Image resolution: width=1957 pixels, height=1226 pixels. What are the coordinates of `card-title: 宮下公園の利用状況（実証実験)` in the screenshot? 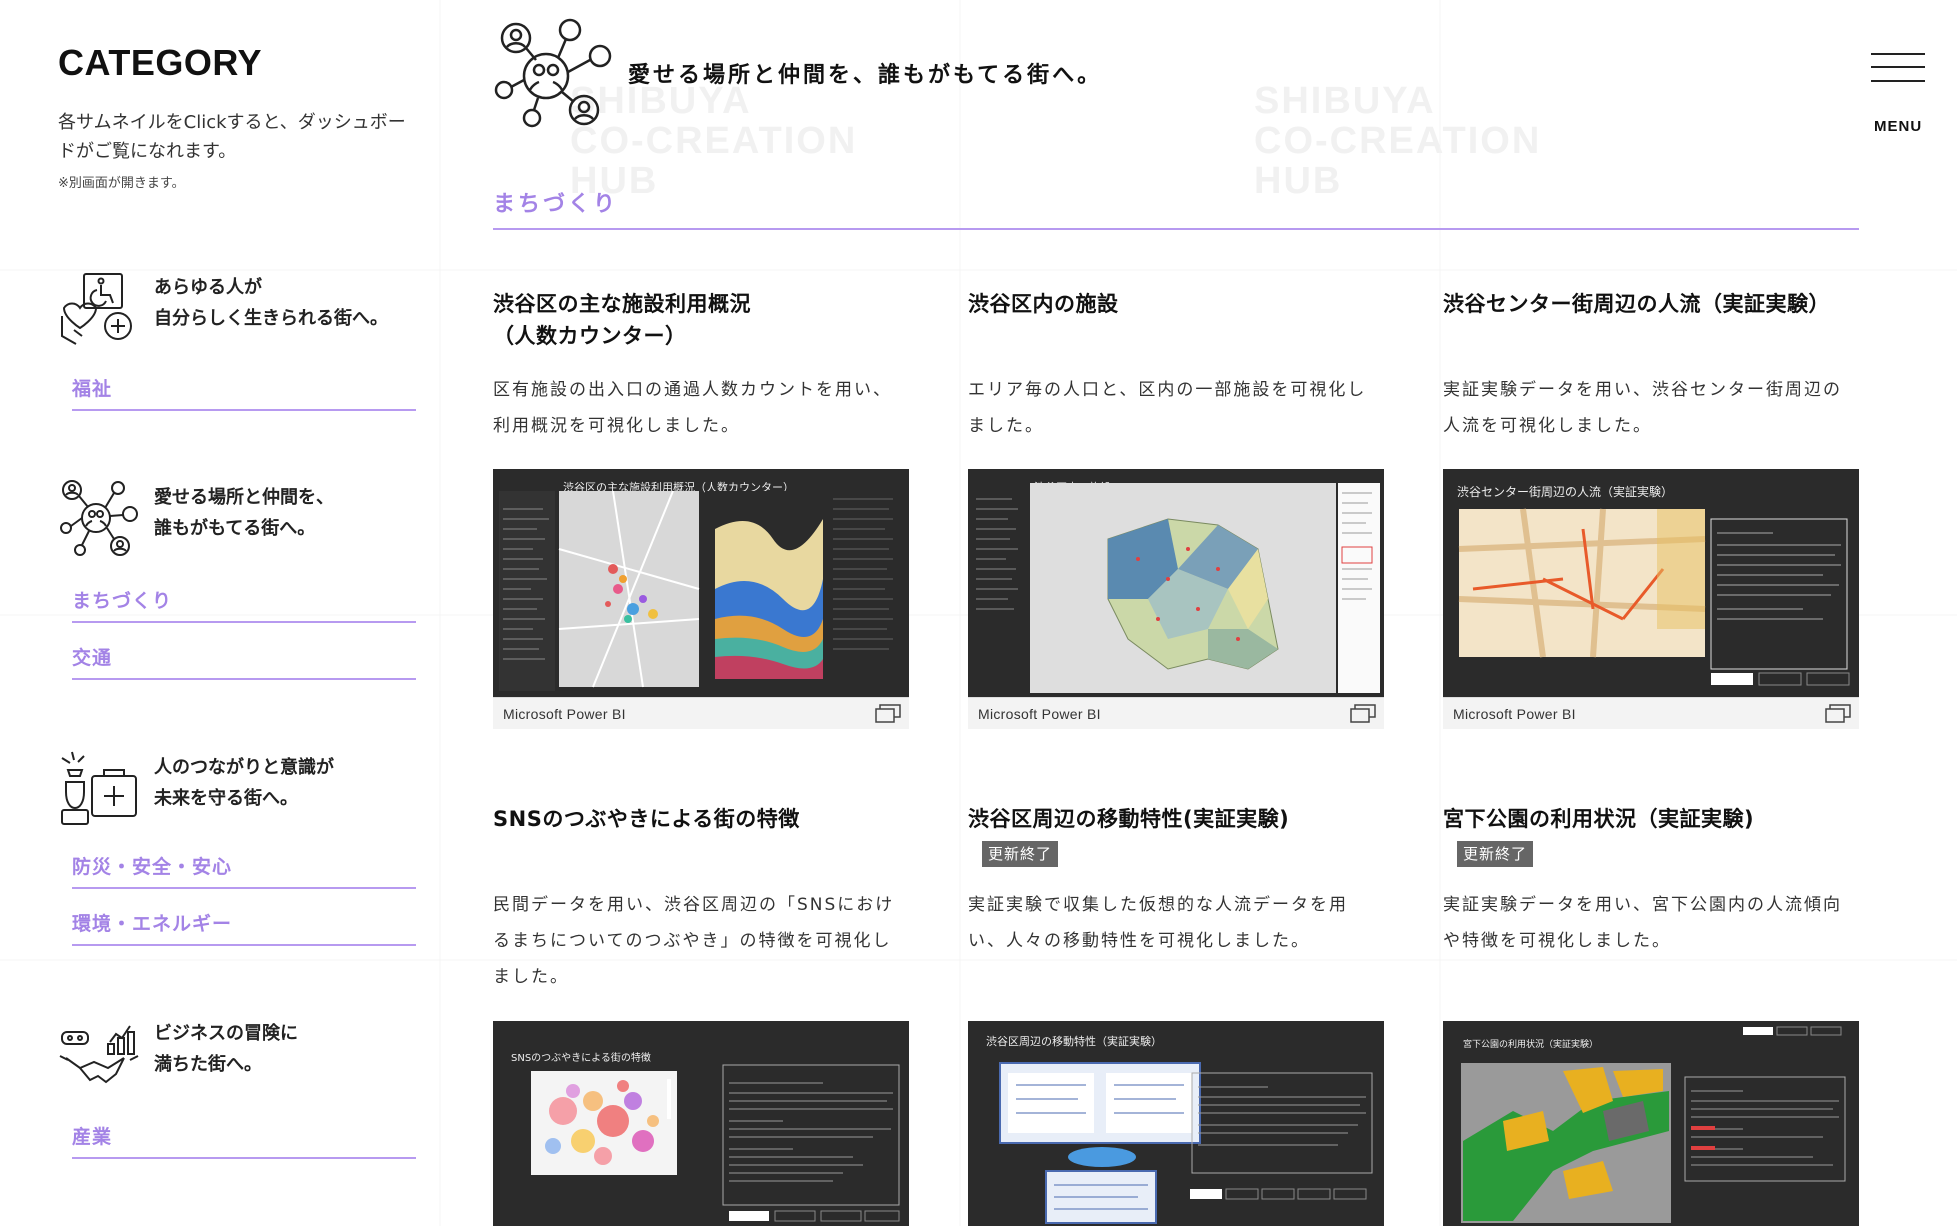 It's located at (1651, 819).